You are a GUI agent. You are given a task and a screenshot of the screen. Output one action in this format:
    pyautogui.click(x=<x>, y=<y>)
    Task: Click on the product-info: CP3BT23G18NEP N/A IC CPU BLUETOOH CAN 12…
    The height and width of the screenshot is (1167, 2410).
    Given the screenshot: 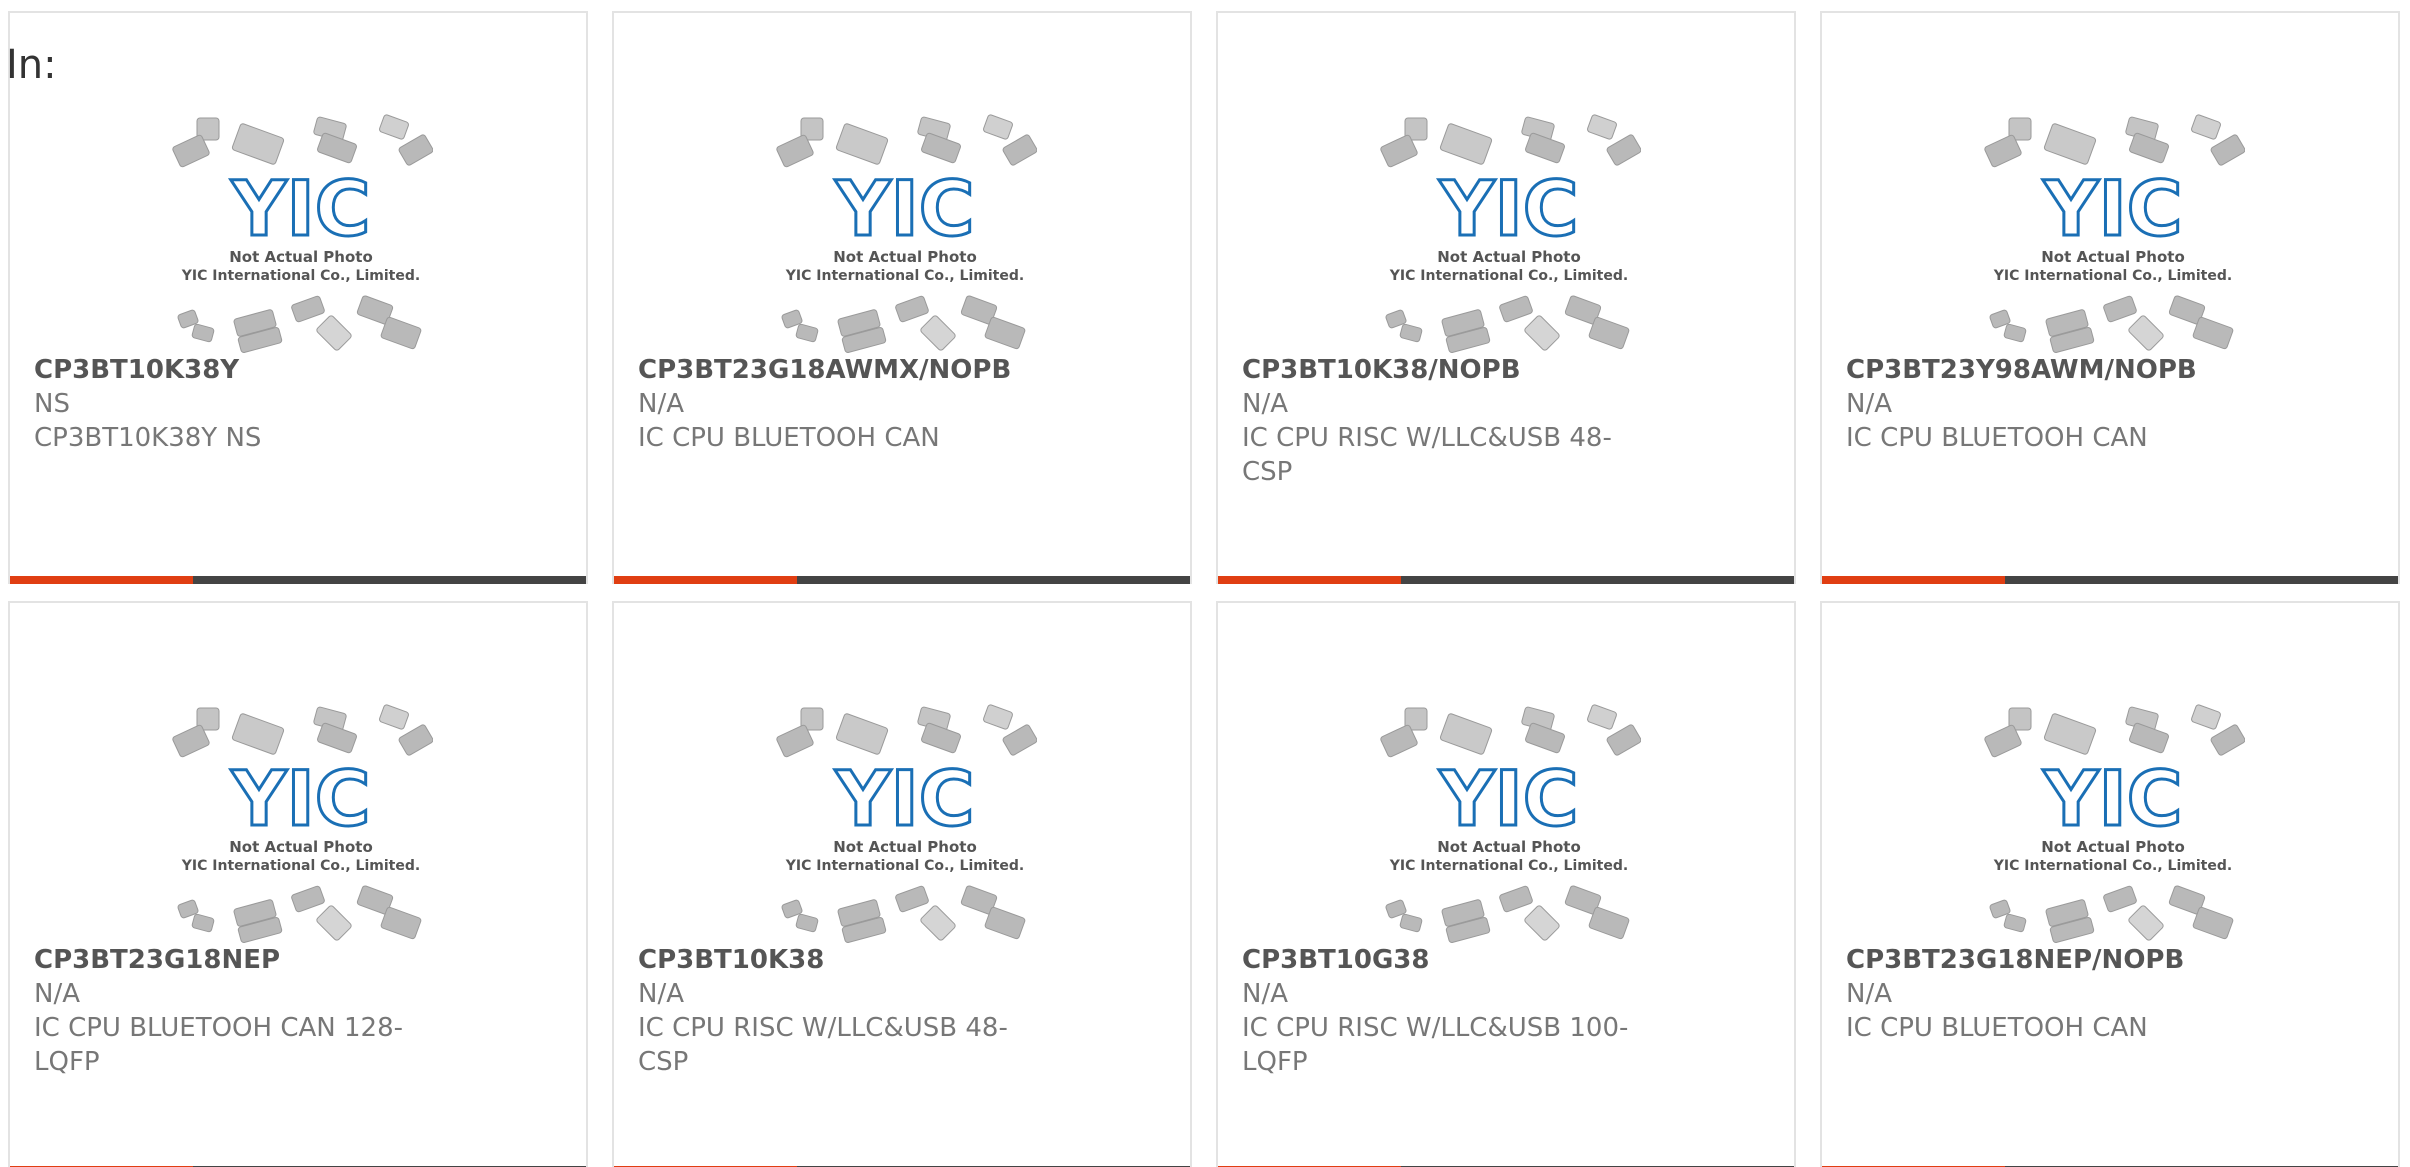 What is the action you would take?
    pyautogui.click(x=234, y=1011)
    